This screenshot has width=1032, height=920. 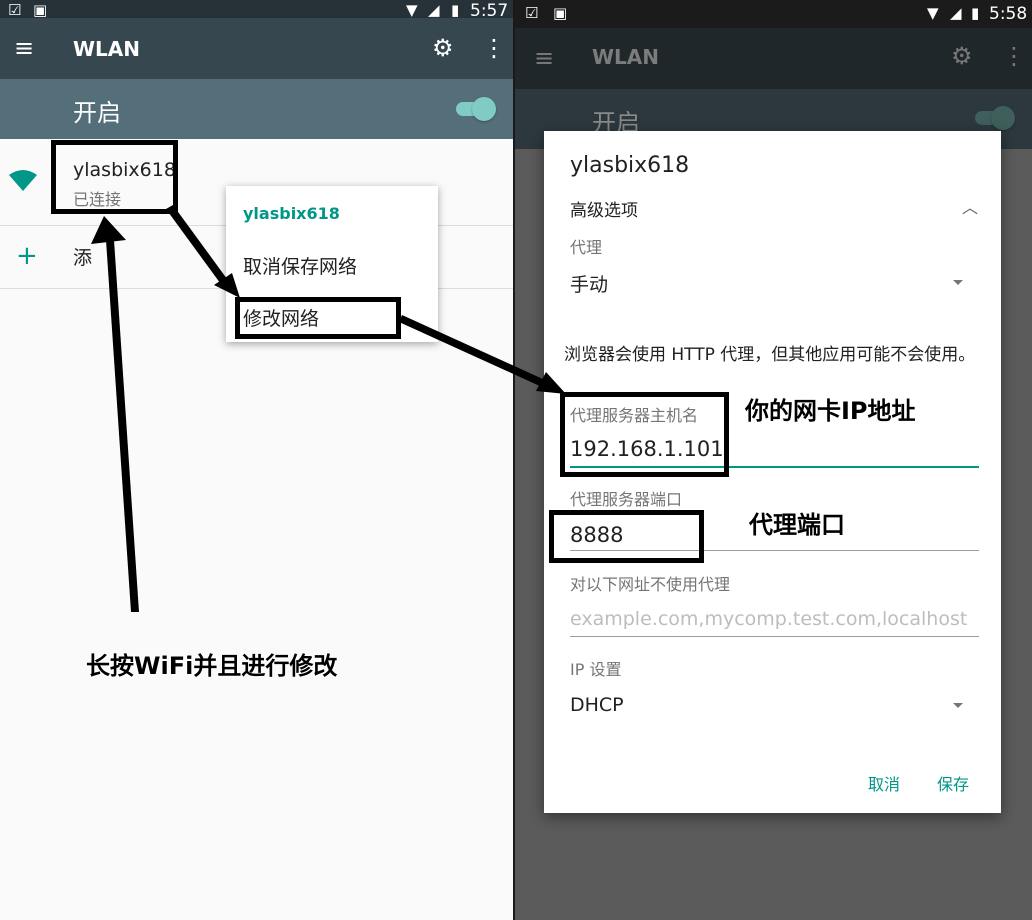 I want to click on annotation-port: 代理端口, so click(x=797, y=525).